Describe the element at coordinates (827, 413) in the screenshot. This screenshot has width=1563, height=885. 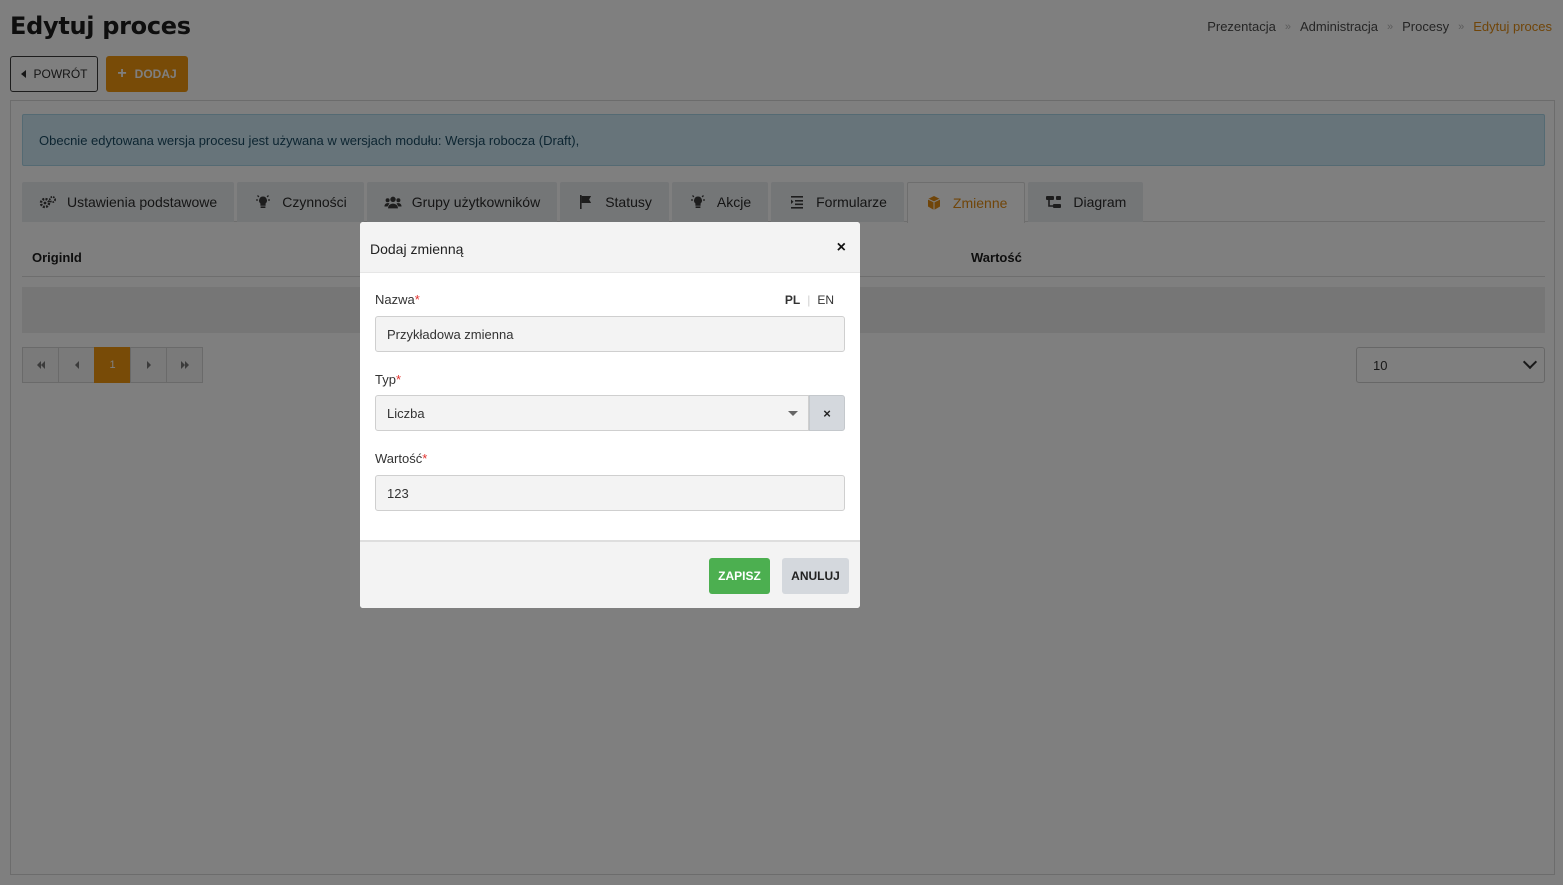
I see `clear-type-button: ×` at that location.